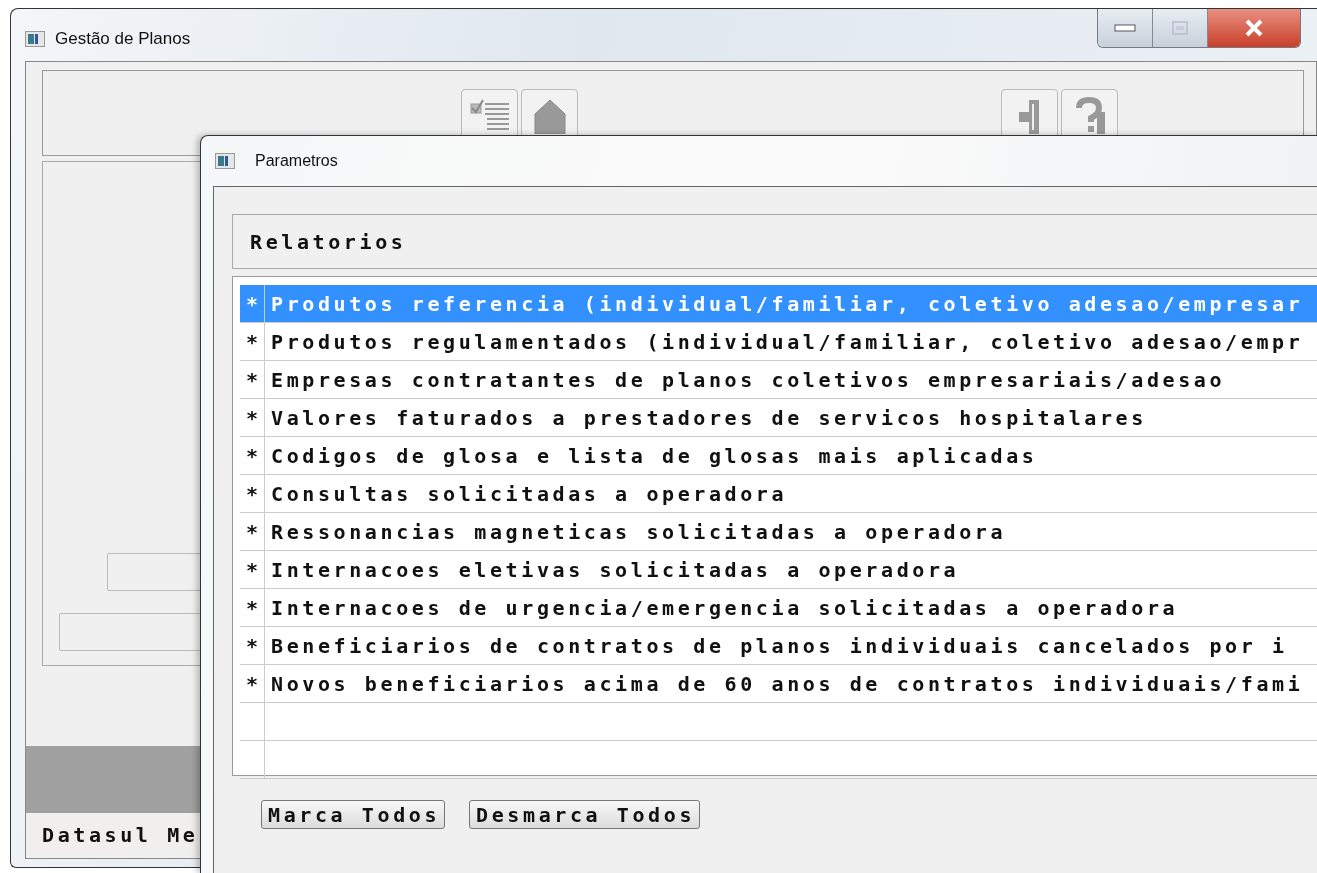 Image resolution: width=1317 pixels, height=873 pixels. I want to click on report-name: Consultas solicitadas a operadora, so click(529, 493).